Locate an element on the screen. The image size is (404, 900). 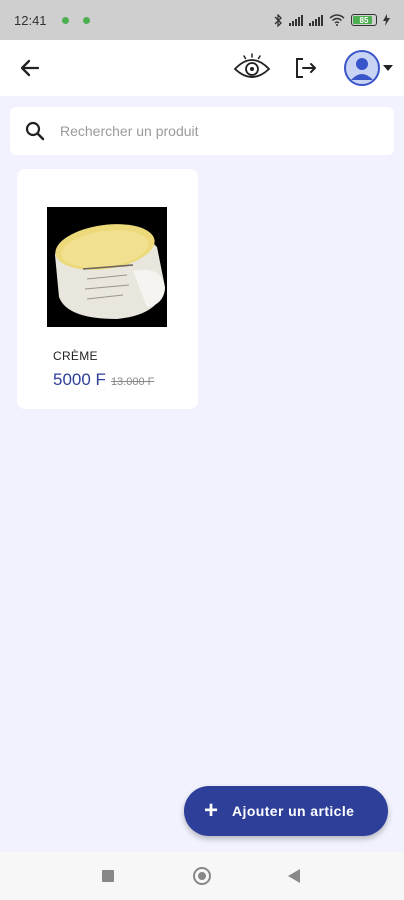
logout-button is located at coordinates (306, 68).